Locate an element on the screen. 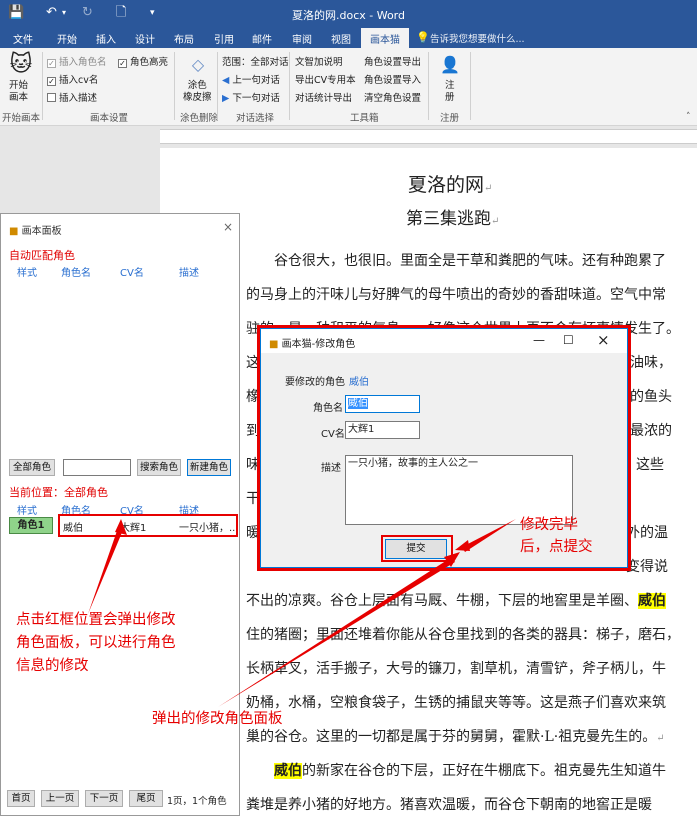 This screenshot has width=697, height=816. annotation-click-row: 点击红框位置会弹出修改 角色面板，可以进行角色 信息的修改 is located at coordinates (96, 643).